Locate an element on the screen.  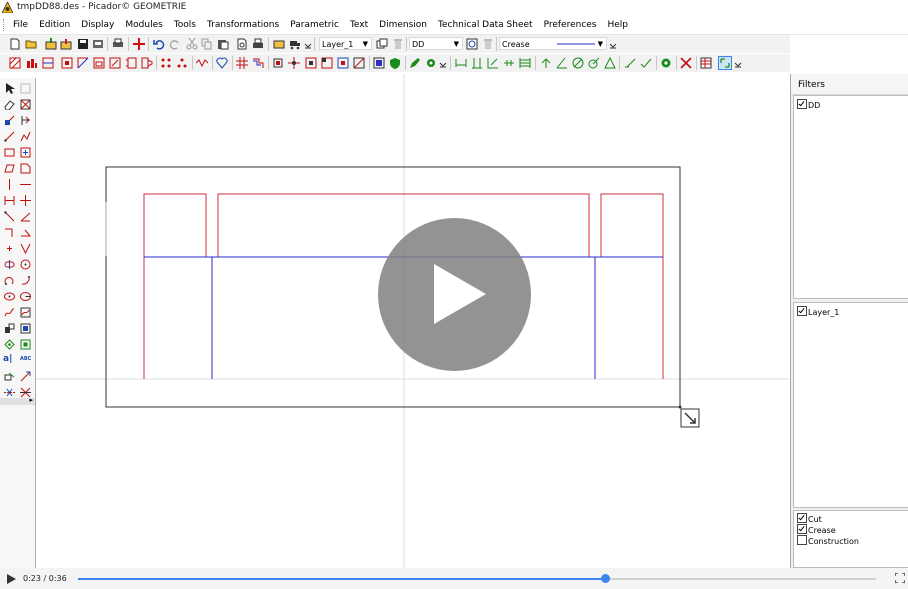
video-play-overlay-button is located at coordinates (454, 294).